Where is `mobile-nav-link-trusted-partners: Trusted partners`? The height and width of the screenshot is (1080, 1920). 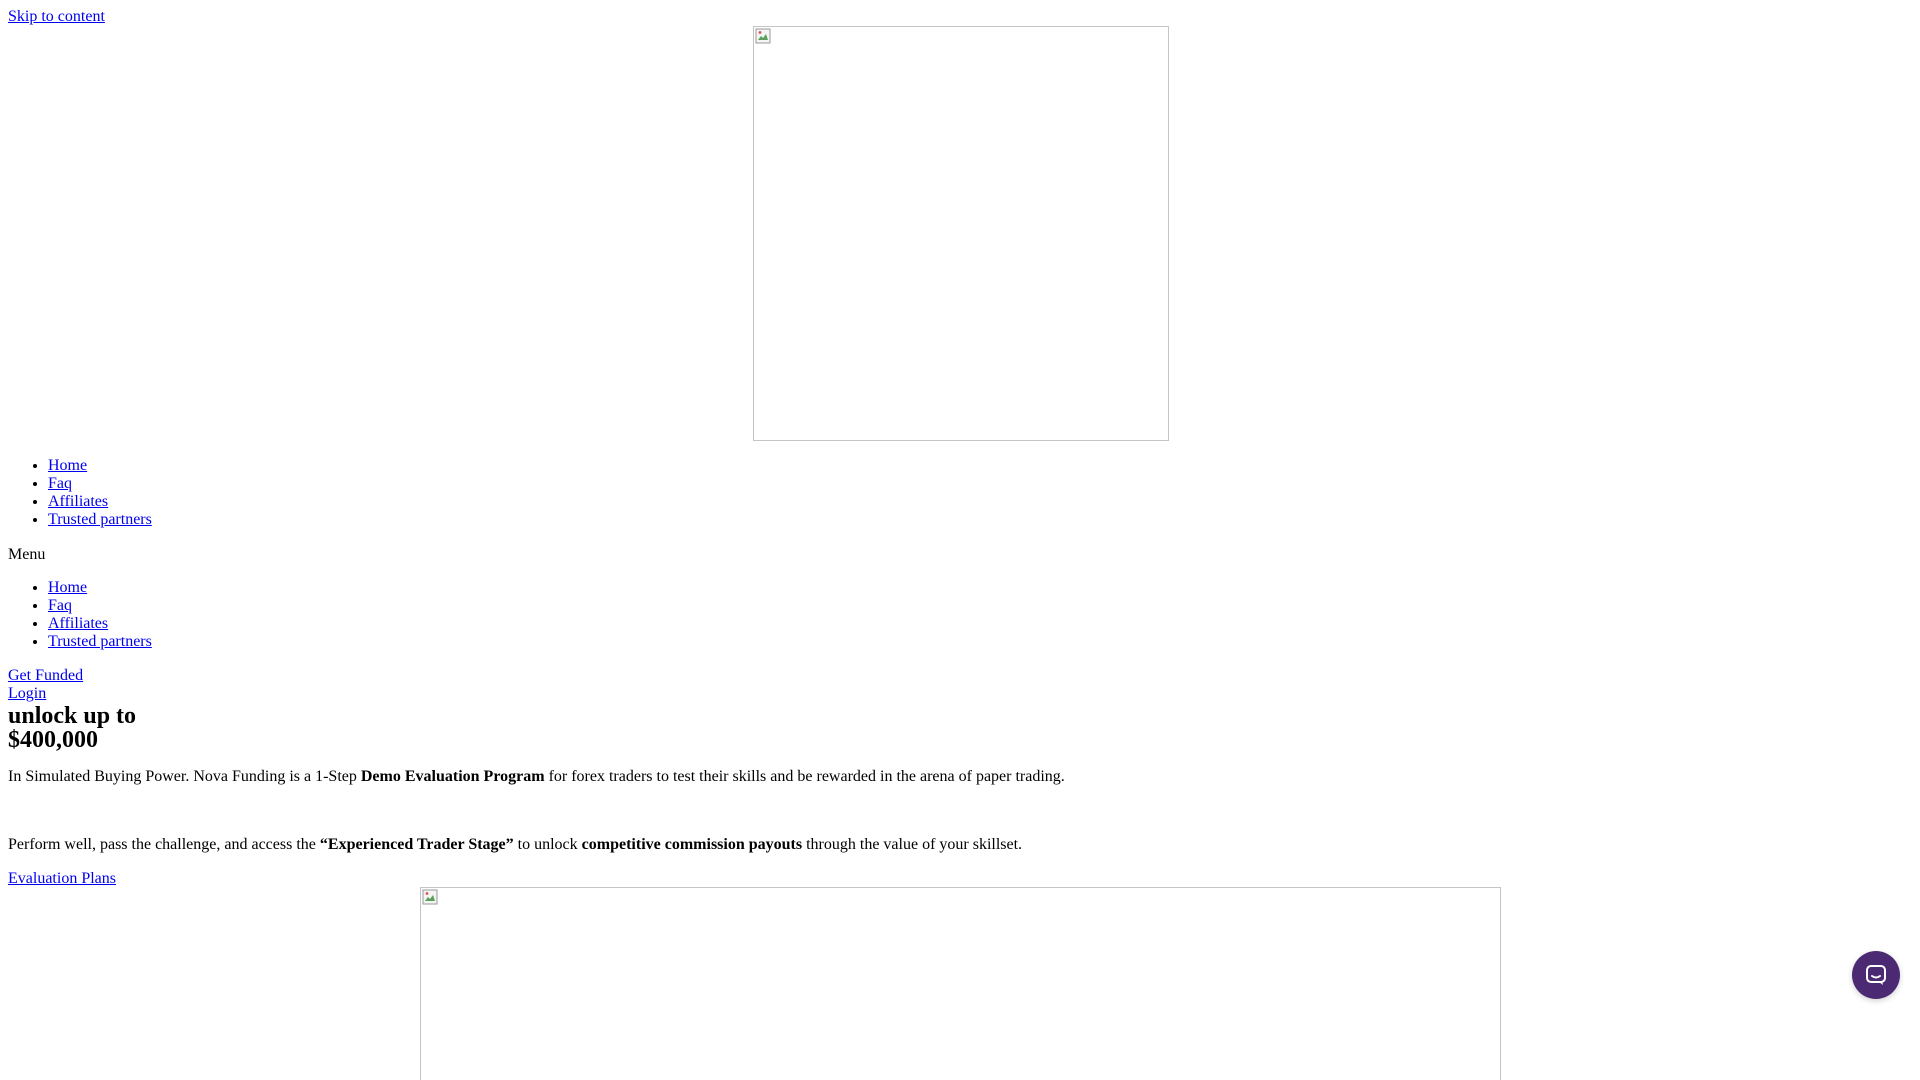 mobile-nav-link-trusted-partners: Trusted partners is located at coordinates (100, 641).